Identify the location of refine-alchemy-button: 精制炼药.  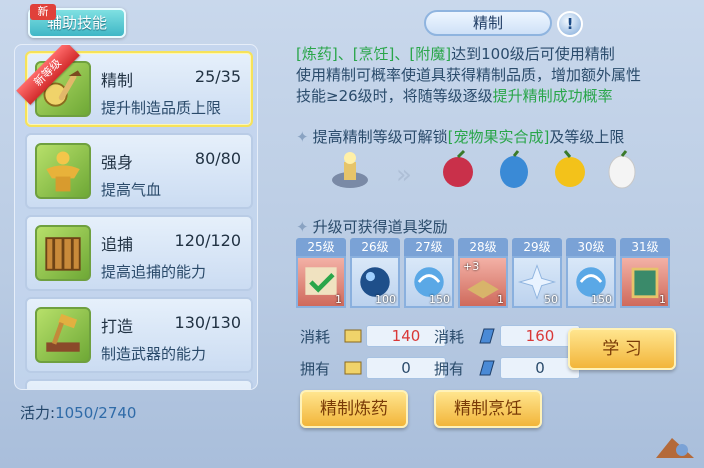
(354, 409).